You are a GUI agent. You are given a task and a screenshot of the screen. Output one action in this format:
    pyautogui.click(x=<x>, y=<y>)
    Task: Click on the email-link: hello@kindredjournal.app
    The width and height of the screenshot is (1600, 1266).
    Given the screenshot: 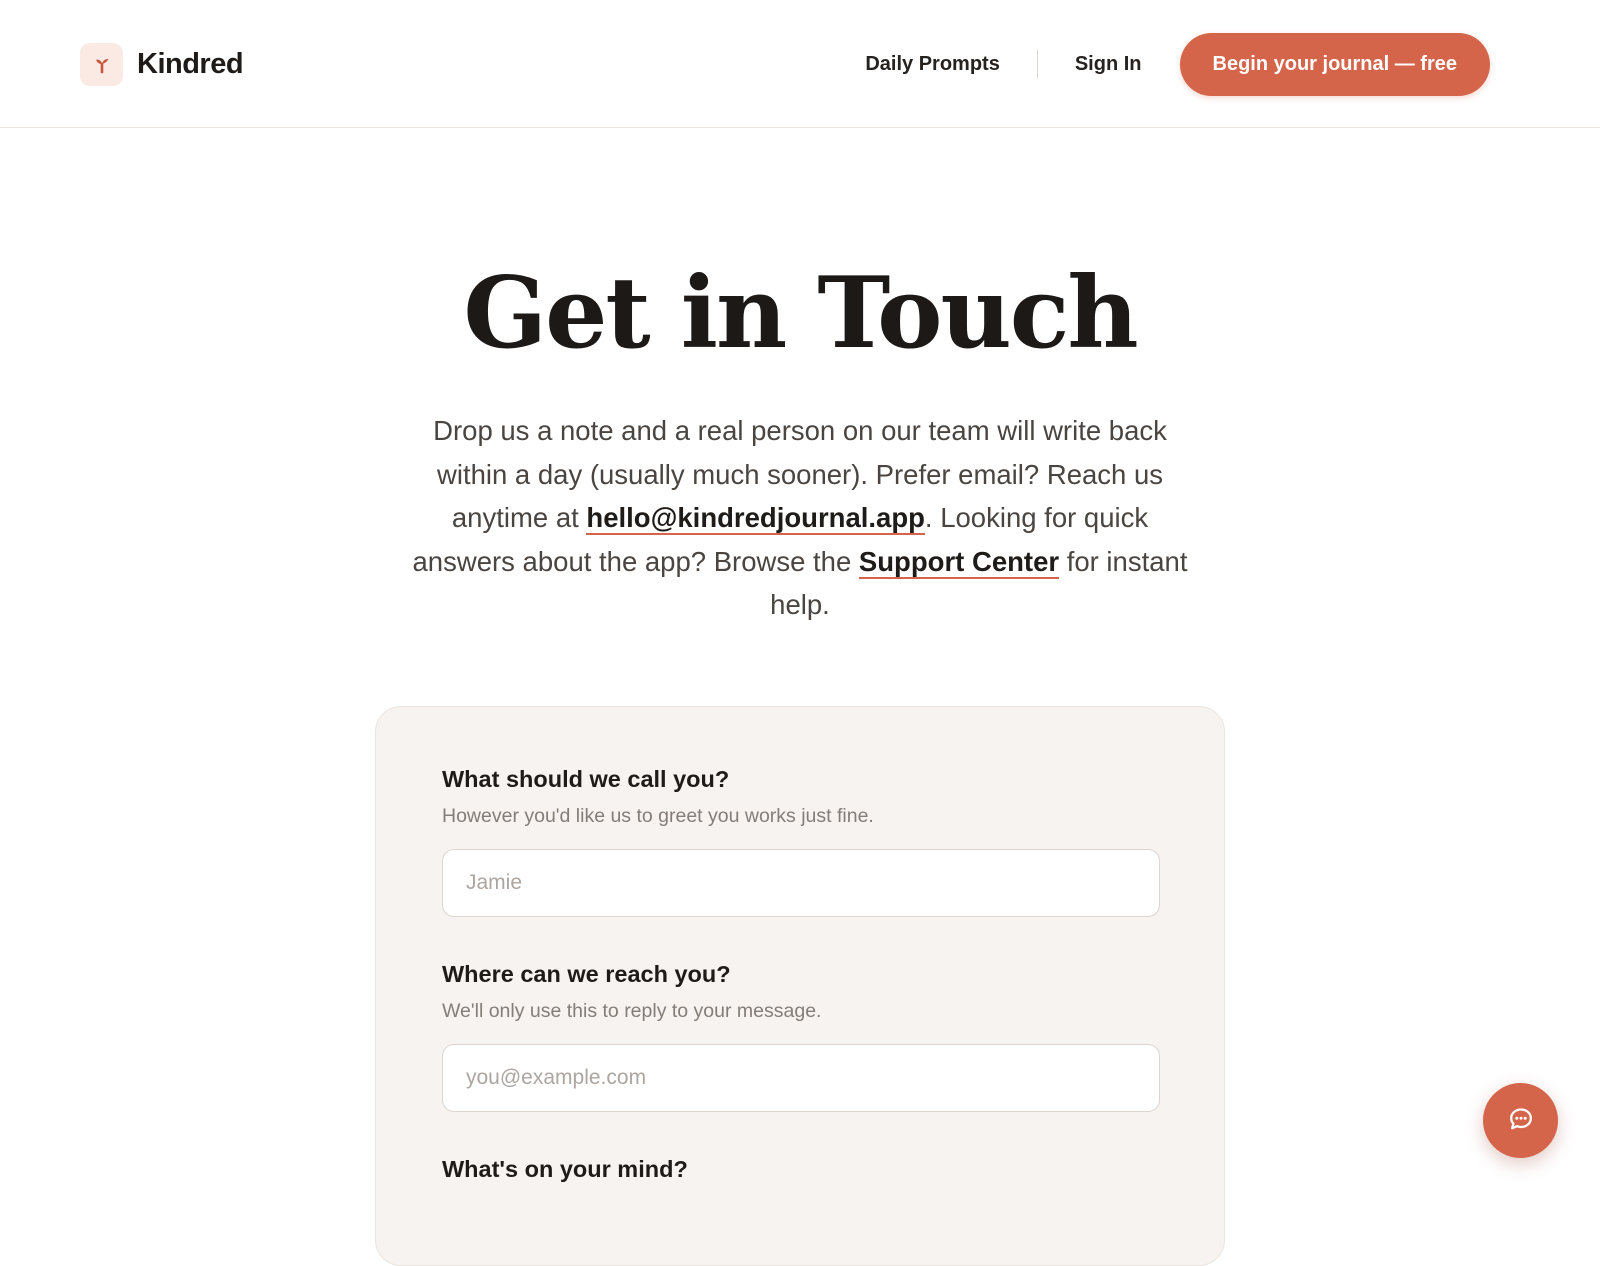 What is the action you would take?
    pyautogui.click(x=755, y=518)
    